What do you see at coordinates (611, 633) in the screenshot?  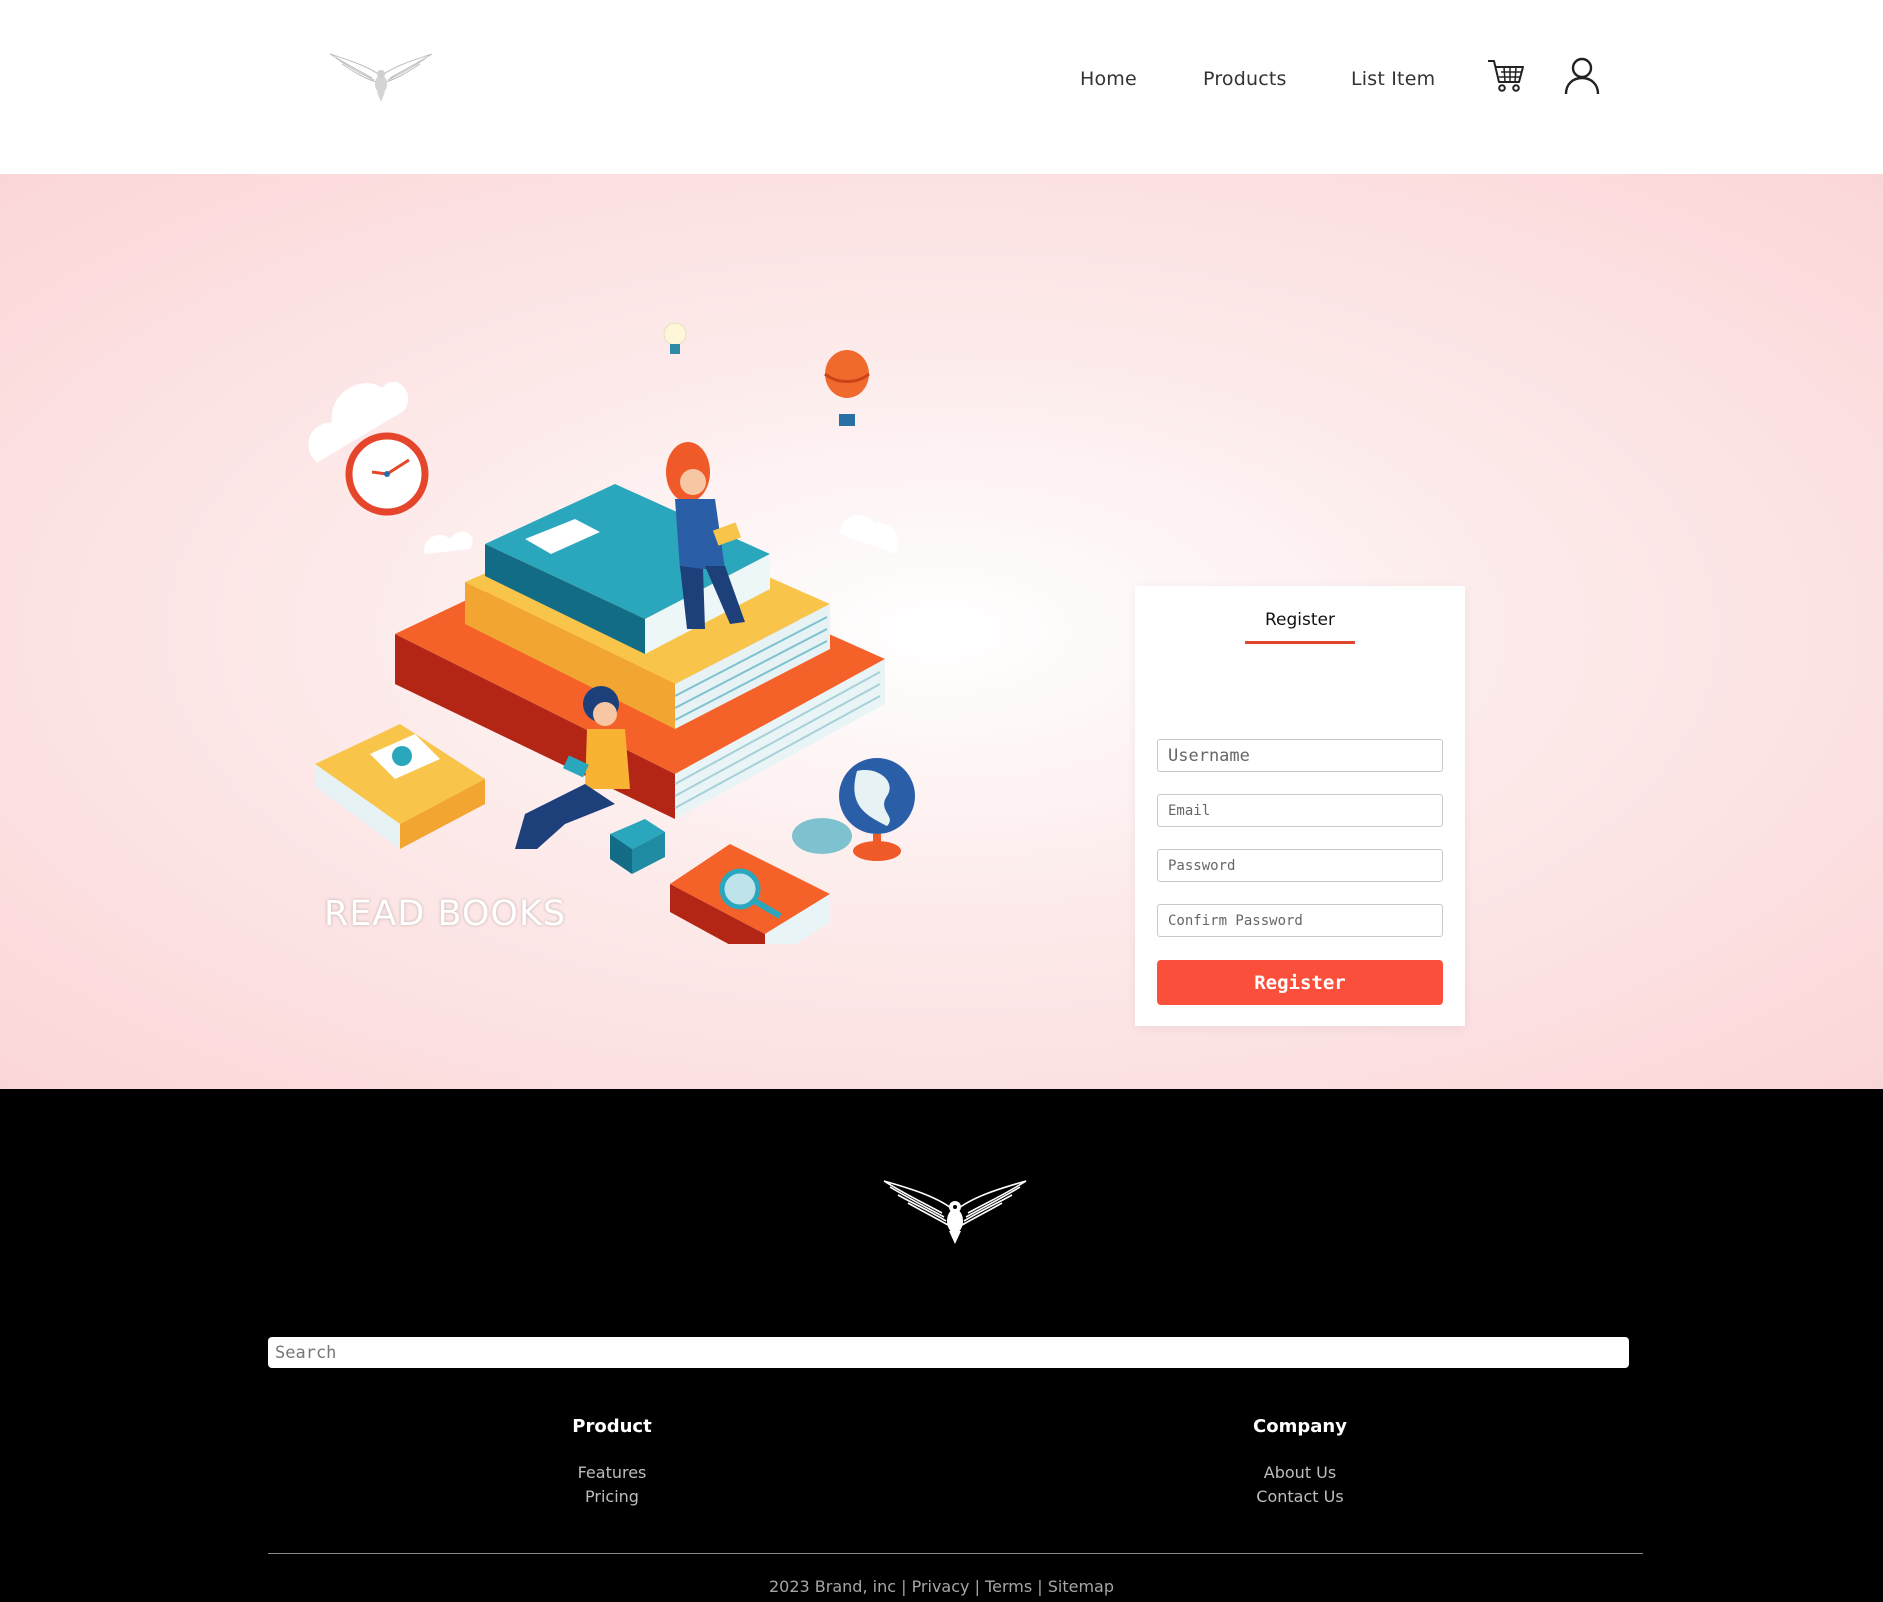 I see `reading-books-illustration` at bounding box center [611, 633].